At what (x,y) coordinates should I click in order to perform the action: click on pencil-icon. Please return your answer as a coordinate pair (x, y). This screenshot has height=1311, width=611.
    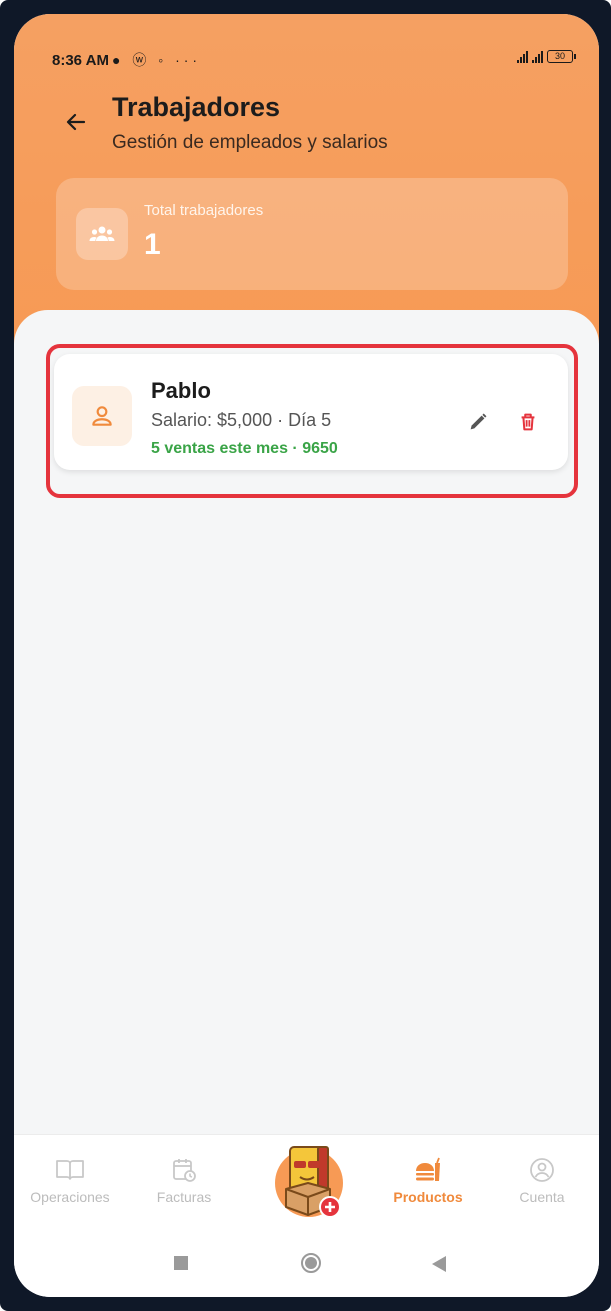
    Looking at the image, I should click on (478, 421).